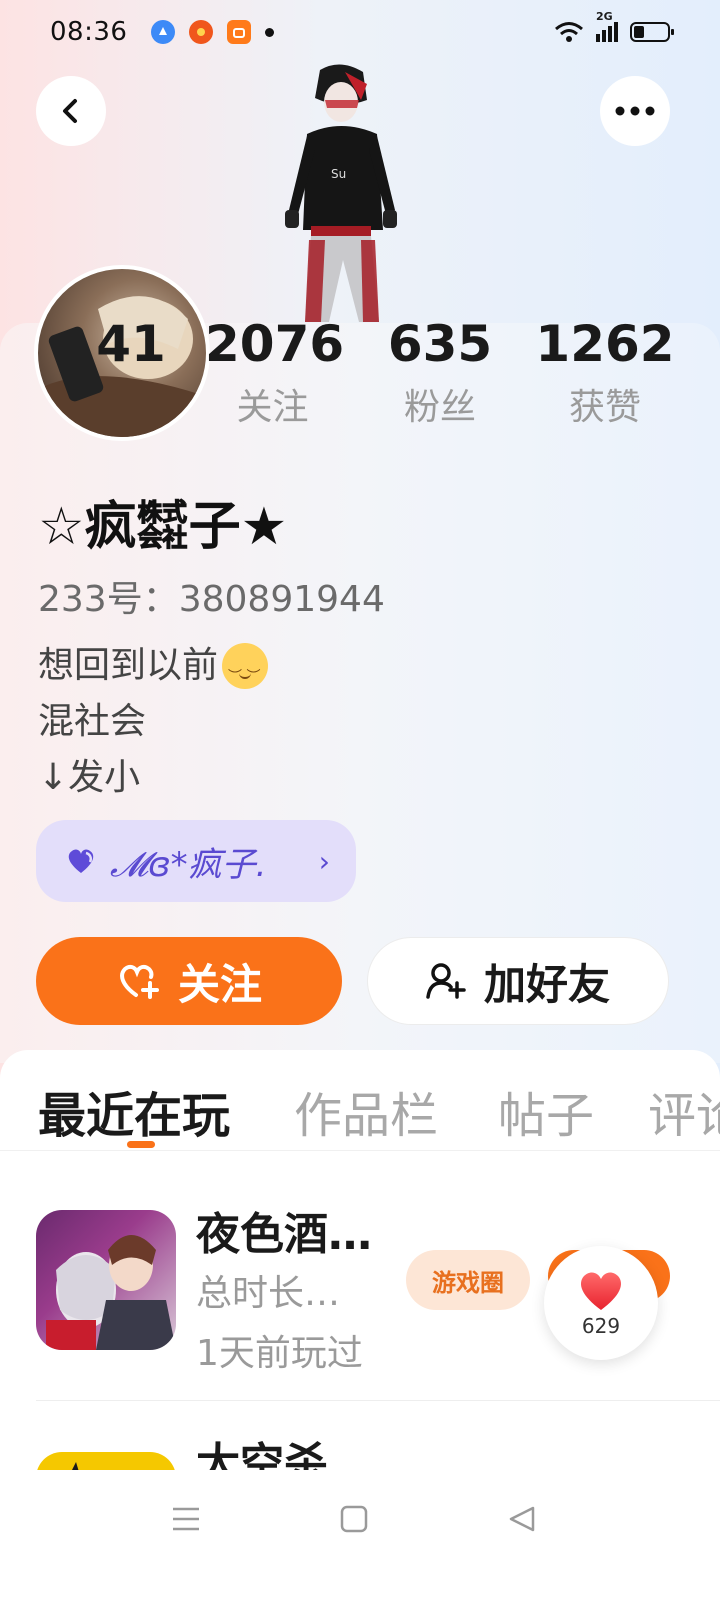 The height and width of the screenshot is (1600, 720). Describe the element at coordinates (272, 407) in the screenshot. I see `following-label: 关注` at that location.